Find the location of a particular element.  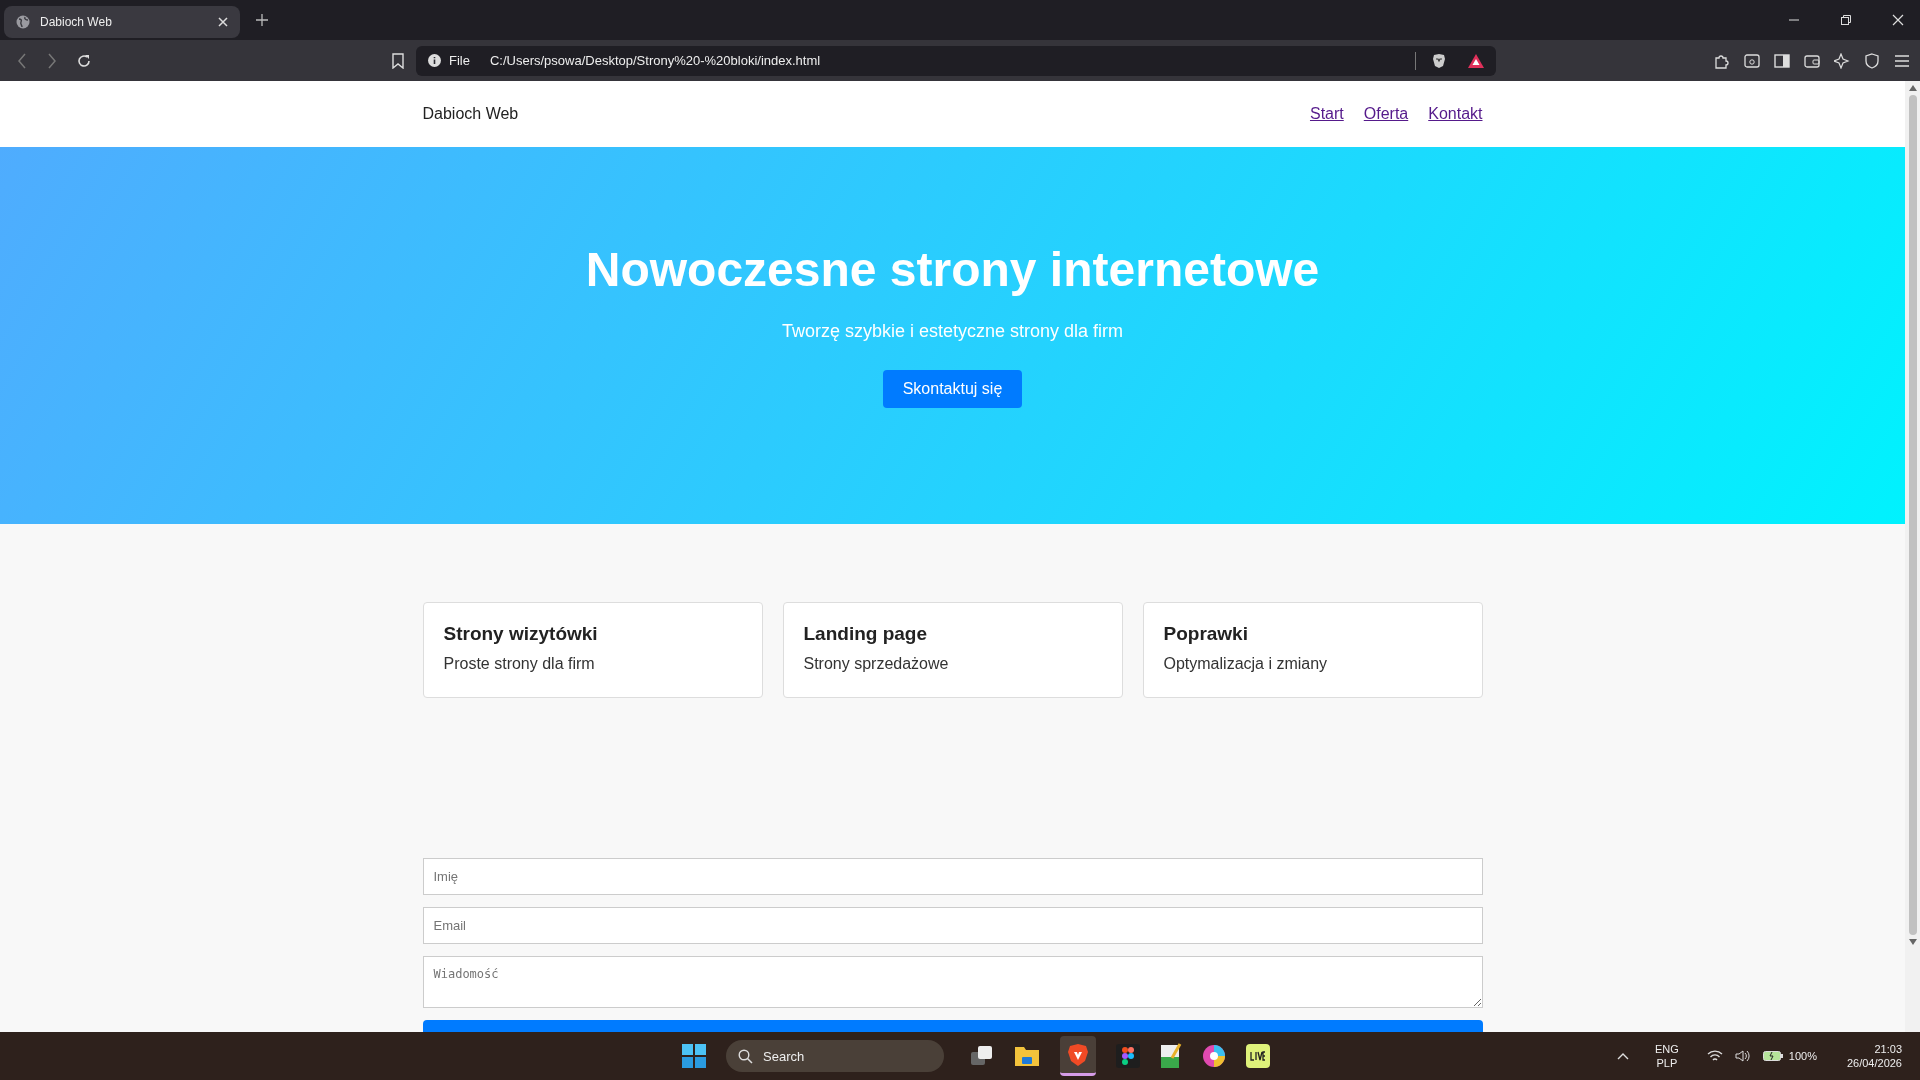

folder-icon is located at coordinates (1027, 1056).